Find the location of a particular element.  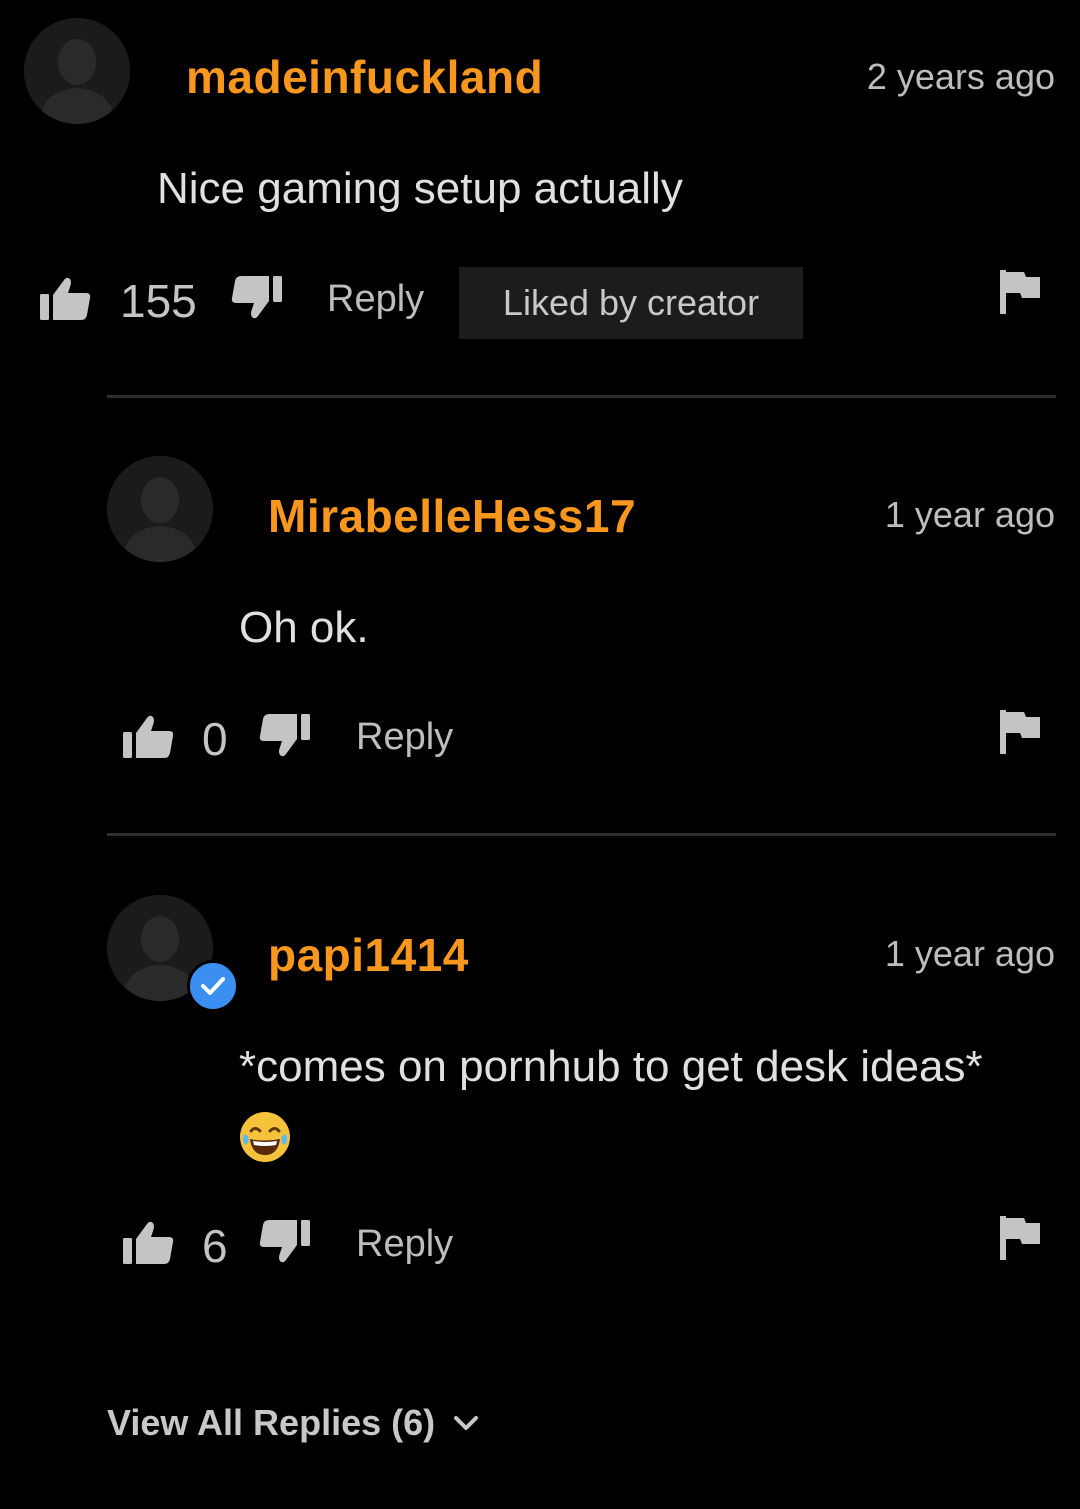

chevron-down-icon is located at coordinates (466, 1423).